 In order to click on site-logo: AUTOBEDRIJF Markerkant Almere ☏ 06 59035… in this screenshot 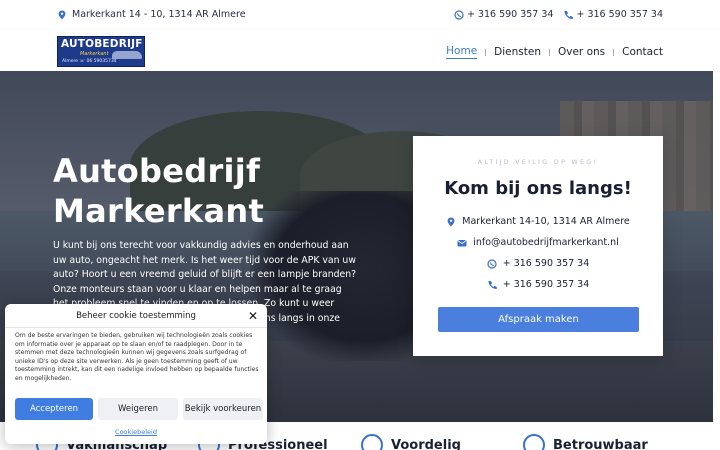, I will do `click(101, 51)`.